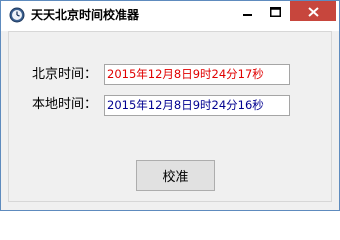 The width and height of the screenshot is (340, 240). Describe the element at coordinates (85, 15) in the screenshot. I see `window-title: 天天北京时间校准器` at that location.